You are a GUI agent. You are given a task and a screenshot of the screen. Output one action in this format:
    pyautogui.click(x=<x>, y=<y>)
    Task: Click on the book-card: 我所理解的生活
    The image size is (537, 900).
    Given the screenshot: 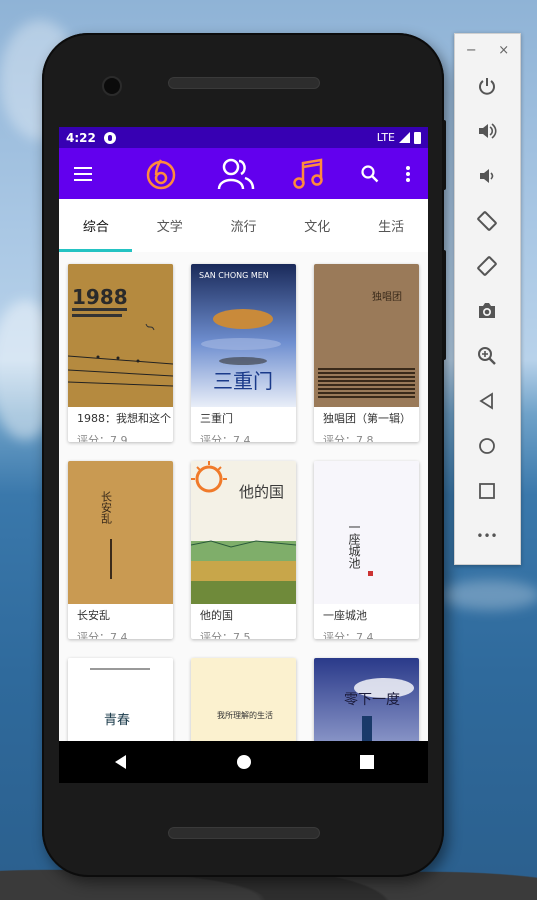 What is the action you would take?
    pyautogui.click(x=243, y=699)
    